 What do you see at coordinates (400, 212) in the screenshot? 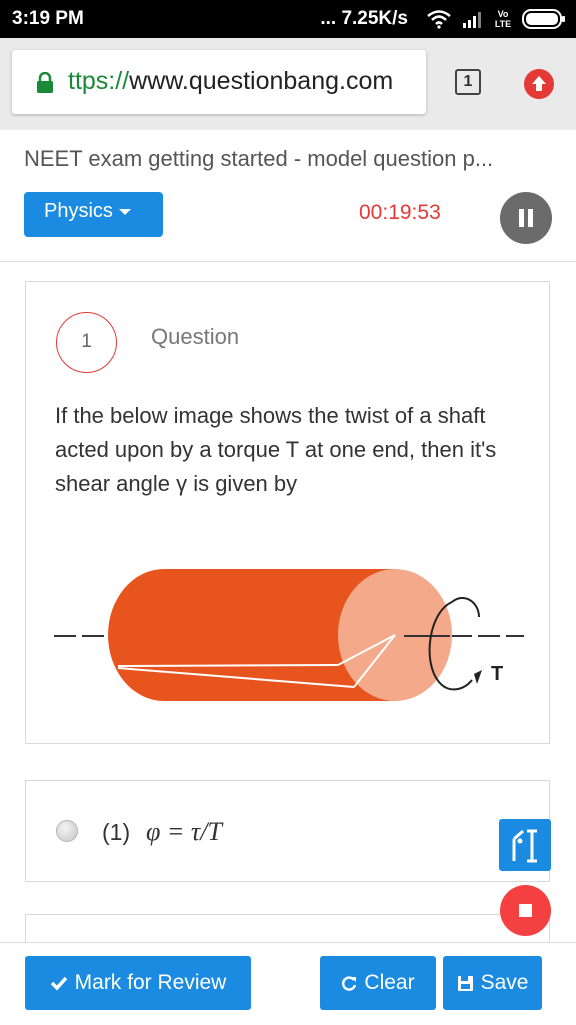
I see `exam-timer: 00:19:53` at bounding box center [400, 212].